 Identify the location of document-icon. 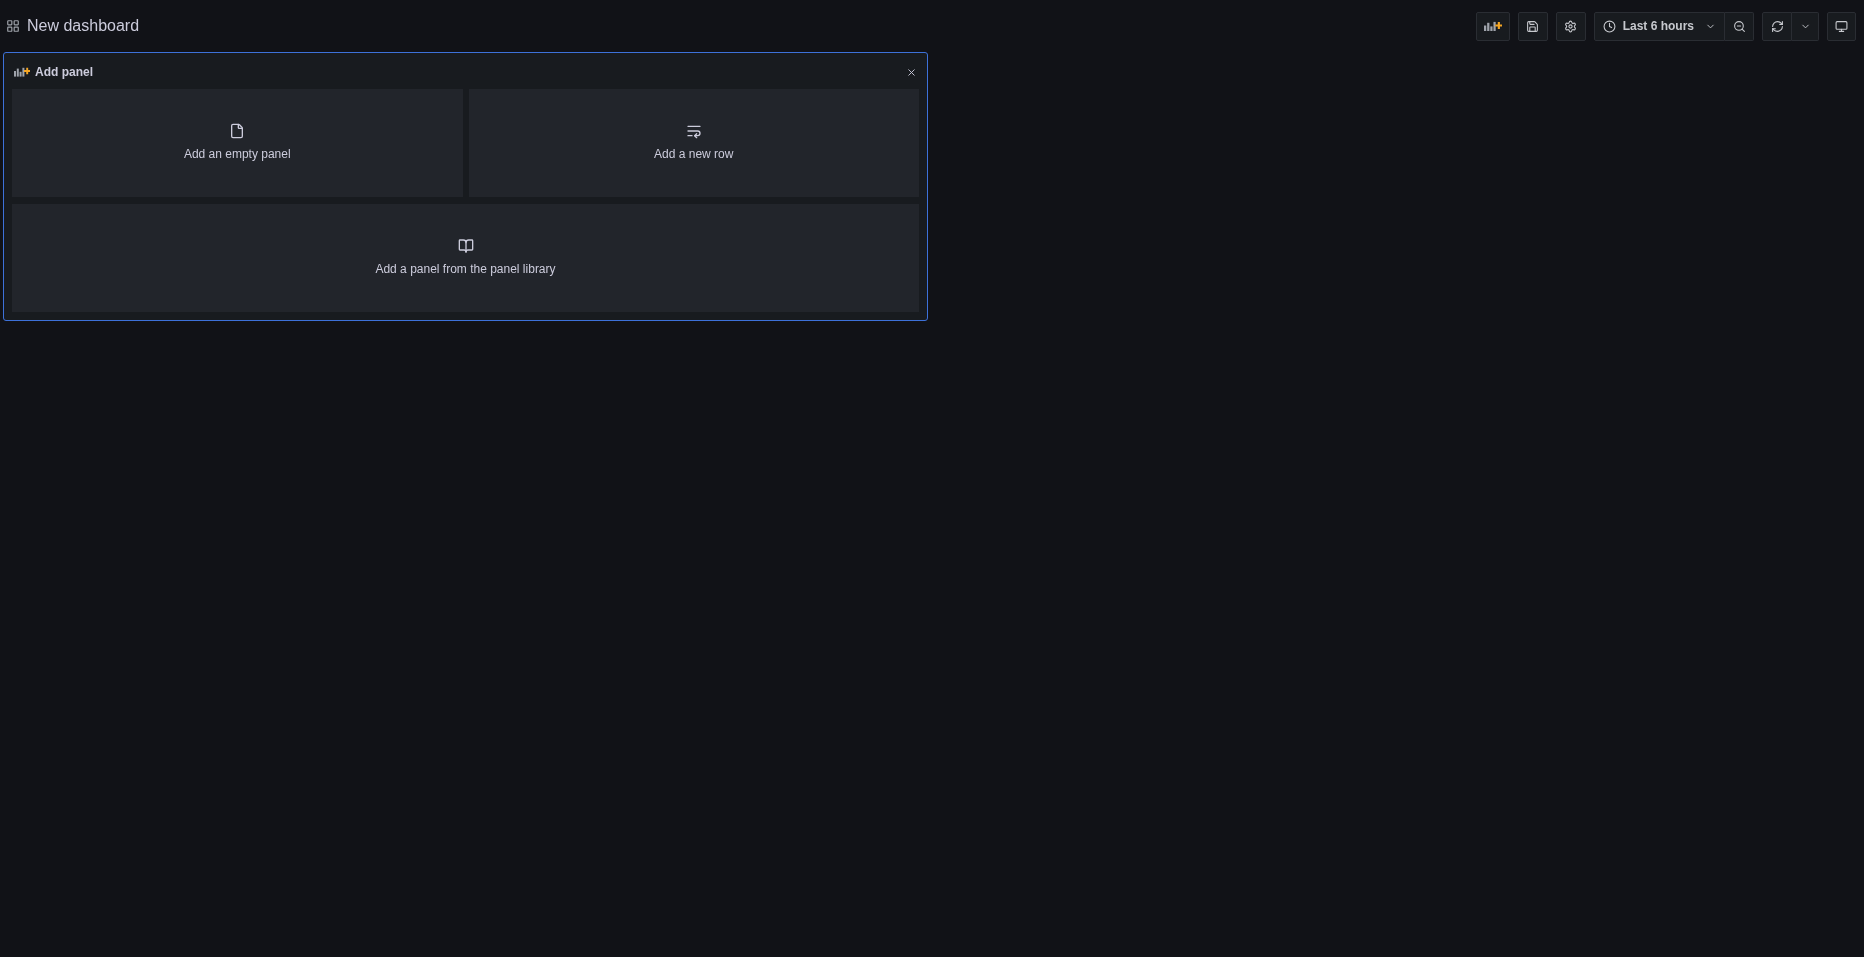
(237, 131).